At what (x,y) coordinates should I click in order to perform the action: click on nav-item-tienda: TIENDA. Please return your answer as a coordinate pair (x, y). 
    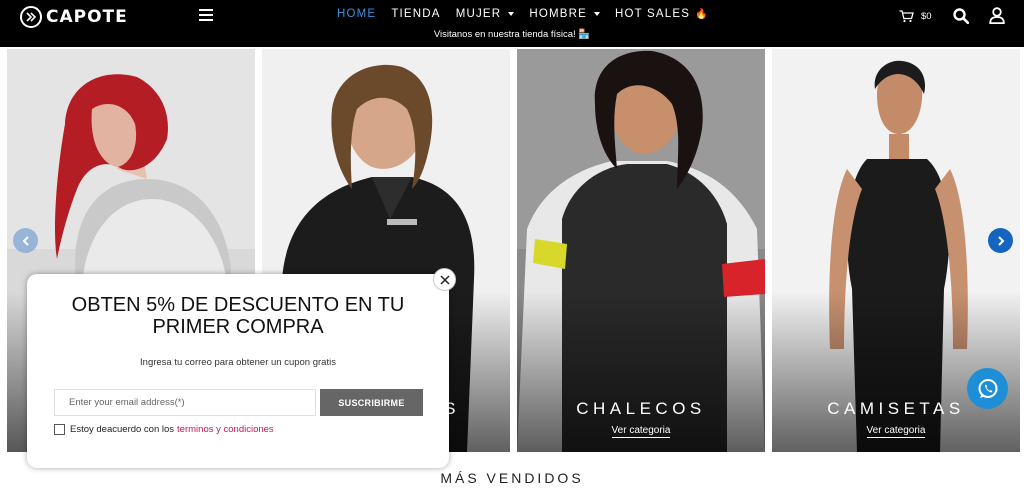
    Looking at the image, I should click on (415, 14).